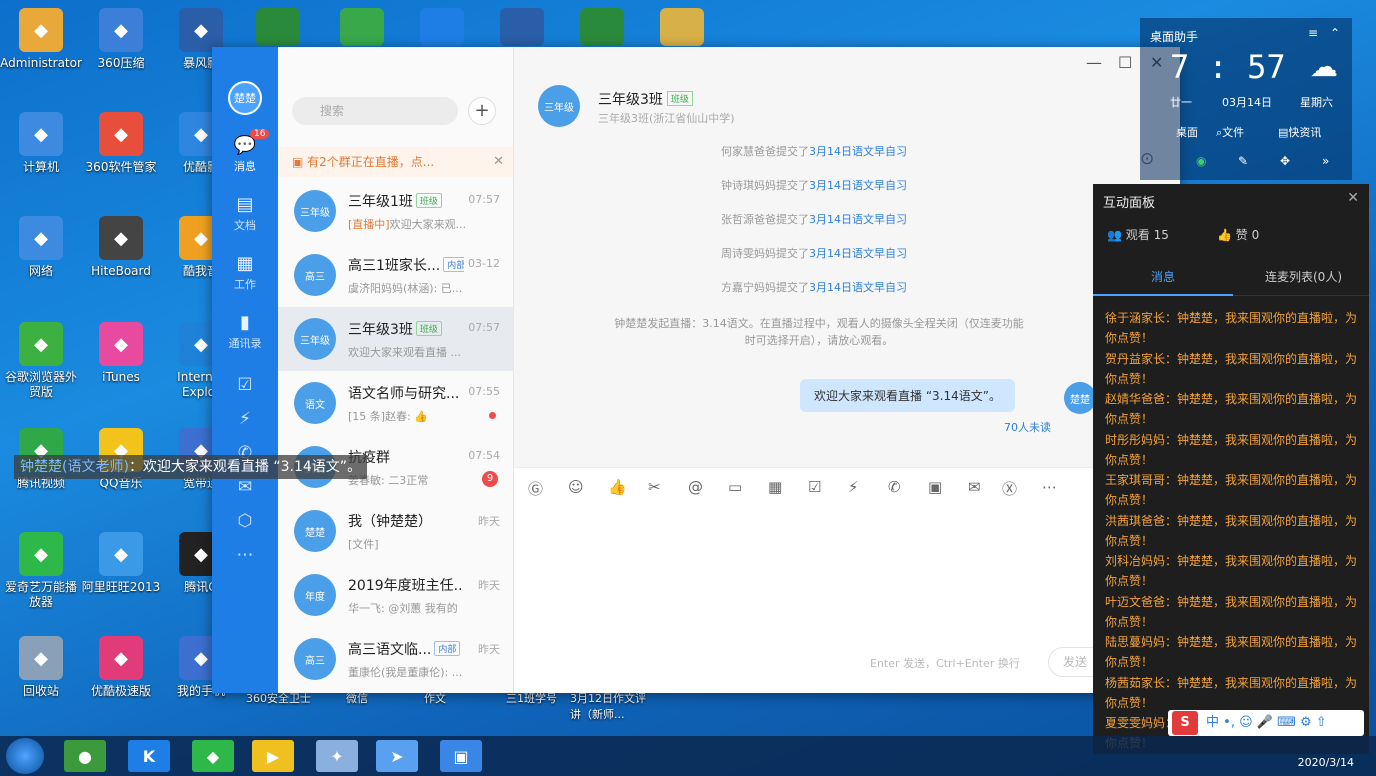 This screenshot has width=1376, height=776. Describe the element at coordinates (395, 162) in the screenshot. I see `live-banner: ▣ 有2个群正在直播，点... ✕` at that location.